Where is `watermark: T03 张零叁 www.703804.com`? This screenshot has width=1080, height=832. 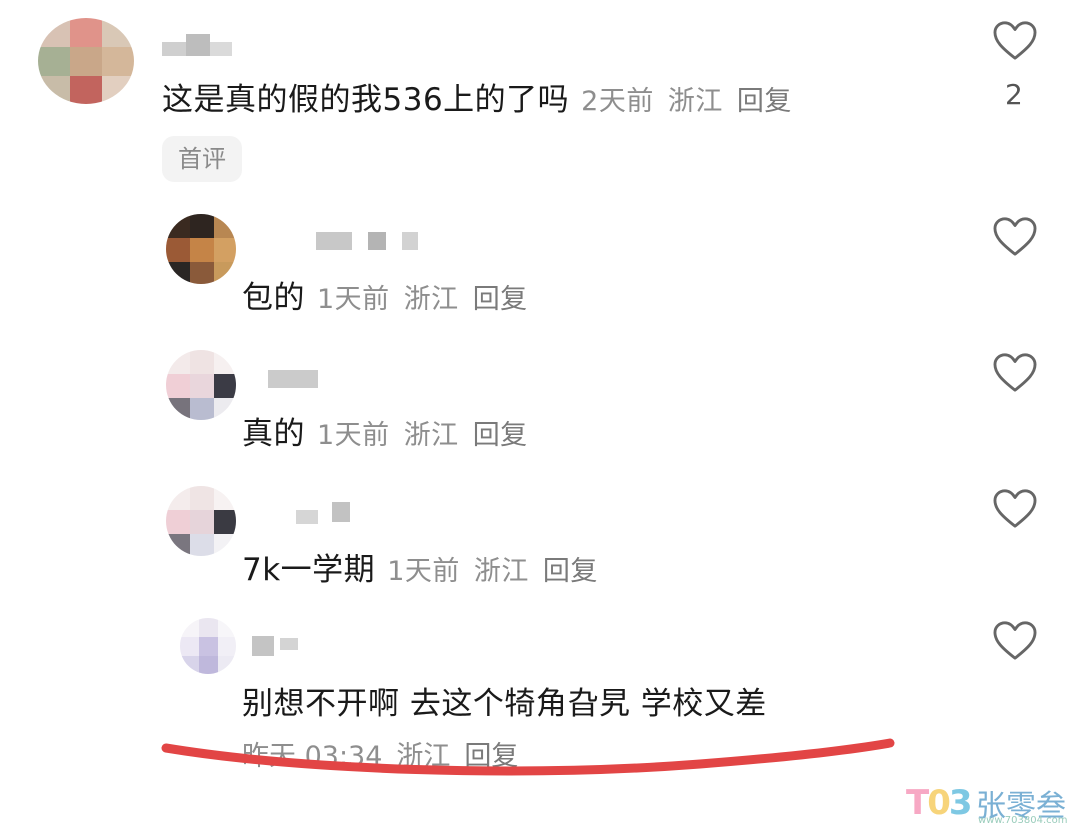 watermark: T03 张零叁 www.703804.com is located at coordinates (991, 804).